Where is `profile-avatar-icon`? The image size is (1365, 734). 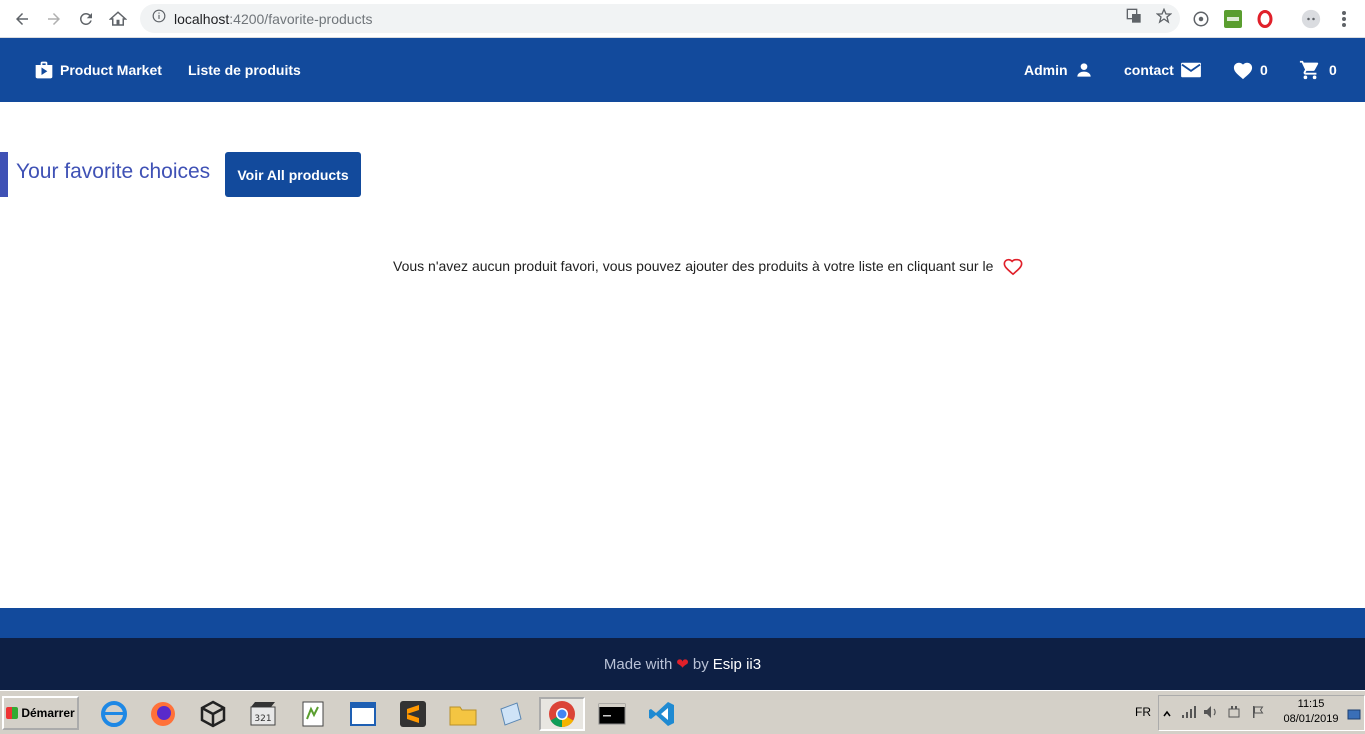
profile-avatar-icon is located at coordinates (1311, 19).